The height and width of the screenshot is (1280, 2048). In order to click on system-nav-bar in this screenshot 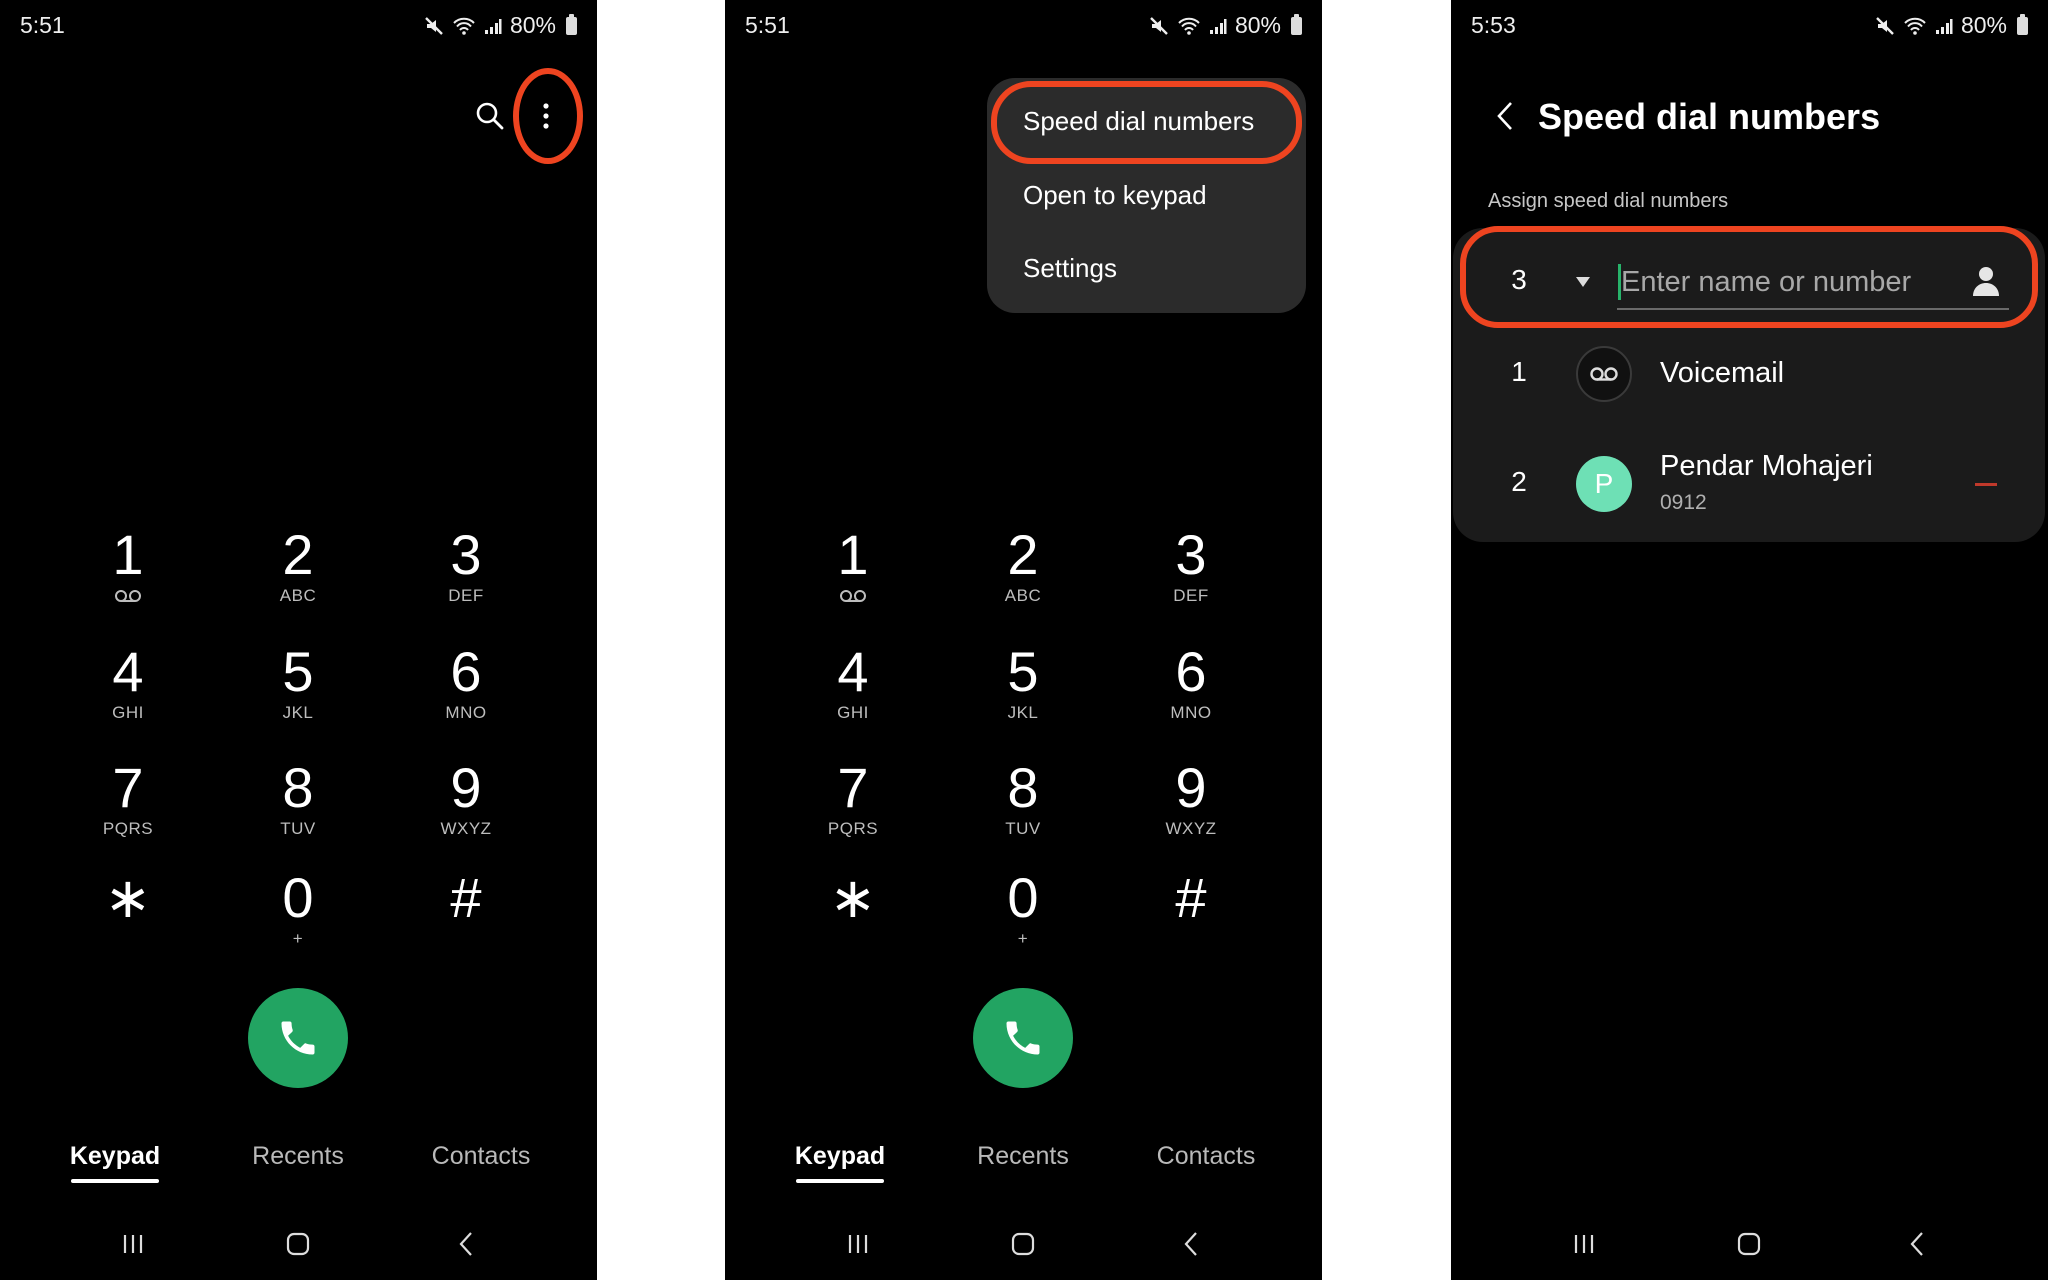, I will do `click(1749, 1244)`.